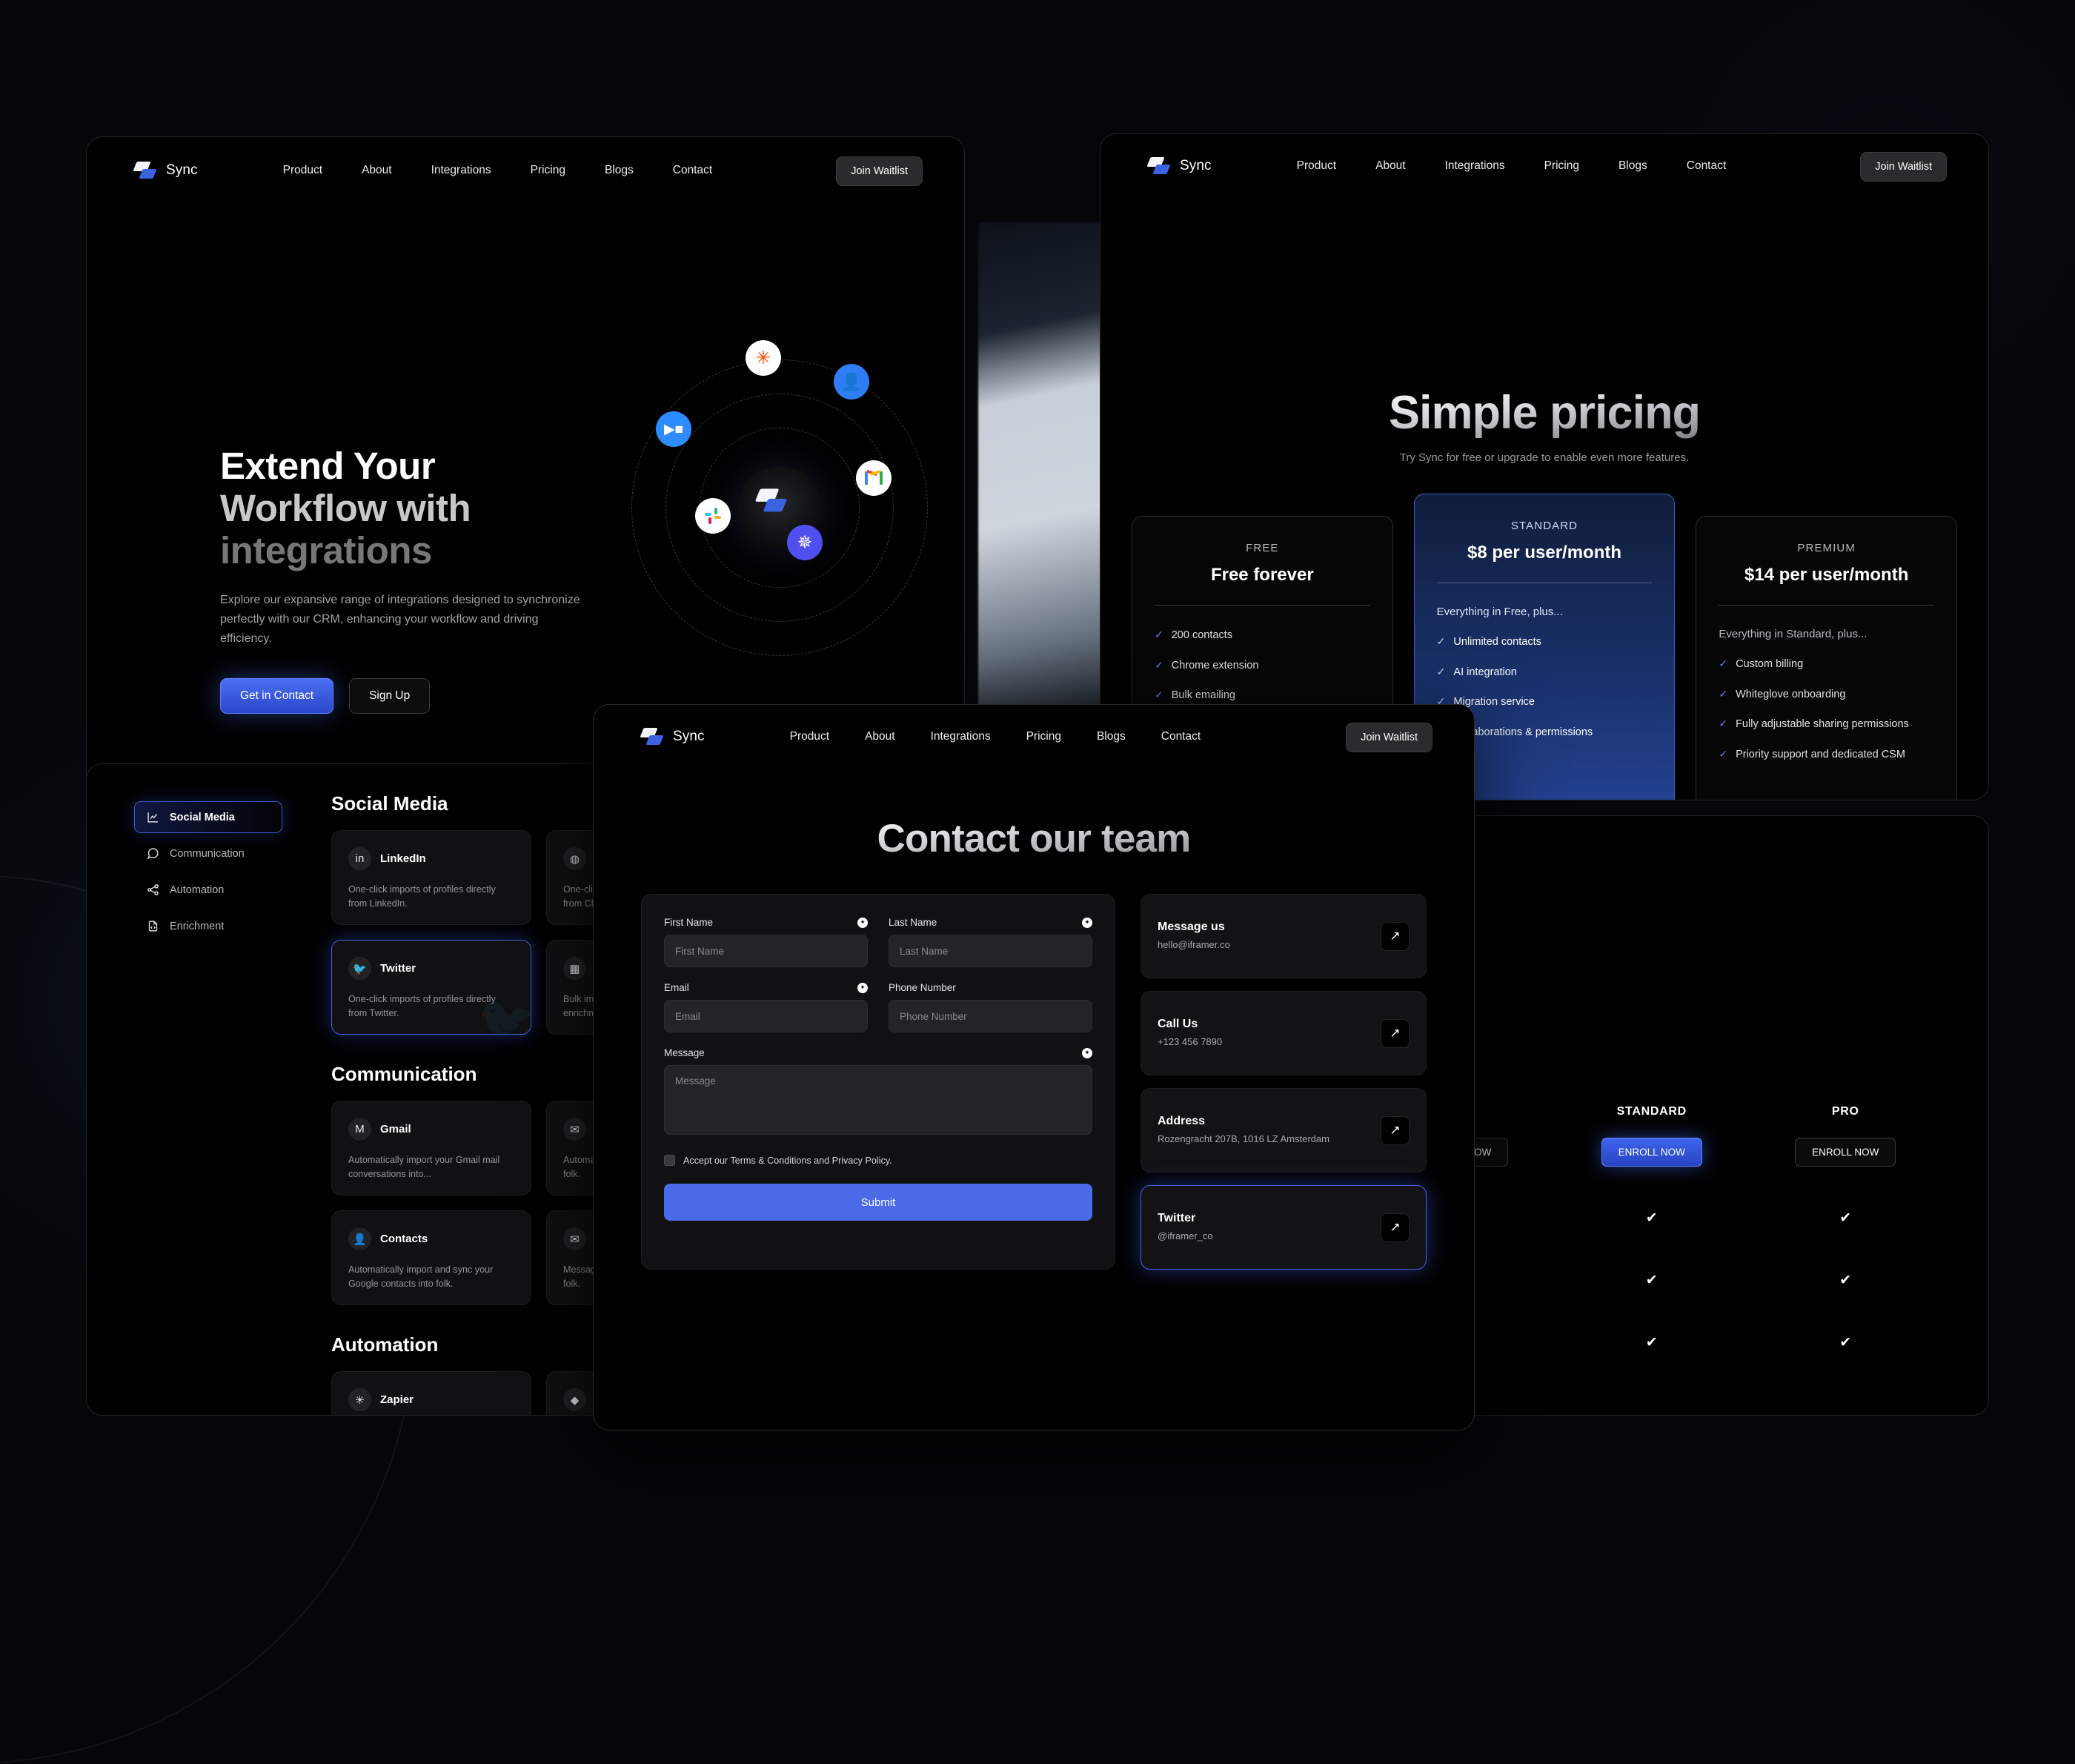 Image resolution: width=2075 pixels, height=1764 pixels. Describe the element at coordinates (1087, 923) in the screenshot. I see `required-icon: ✦` at that location.